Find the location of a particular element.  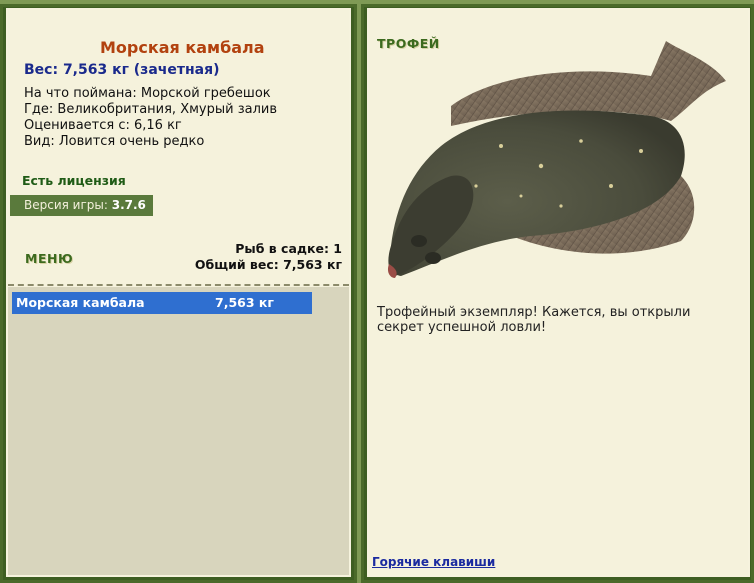

list-item-weight: 7,563 кг is located at coordinates (244, 302).